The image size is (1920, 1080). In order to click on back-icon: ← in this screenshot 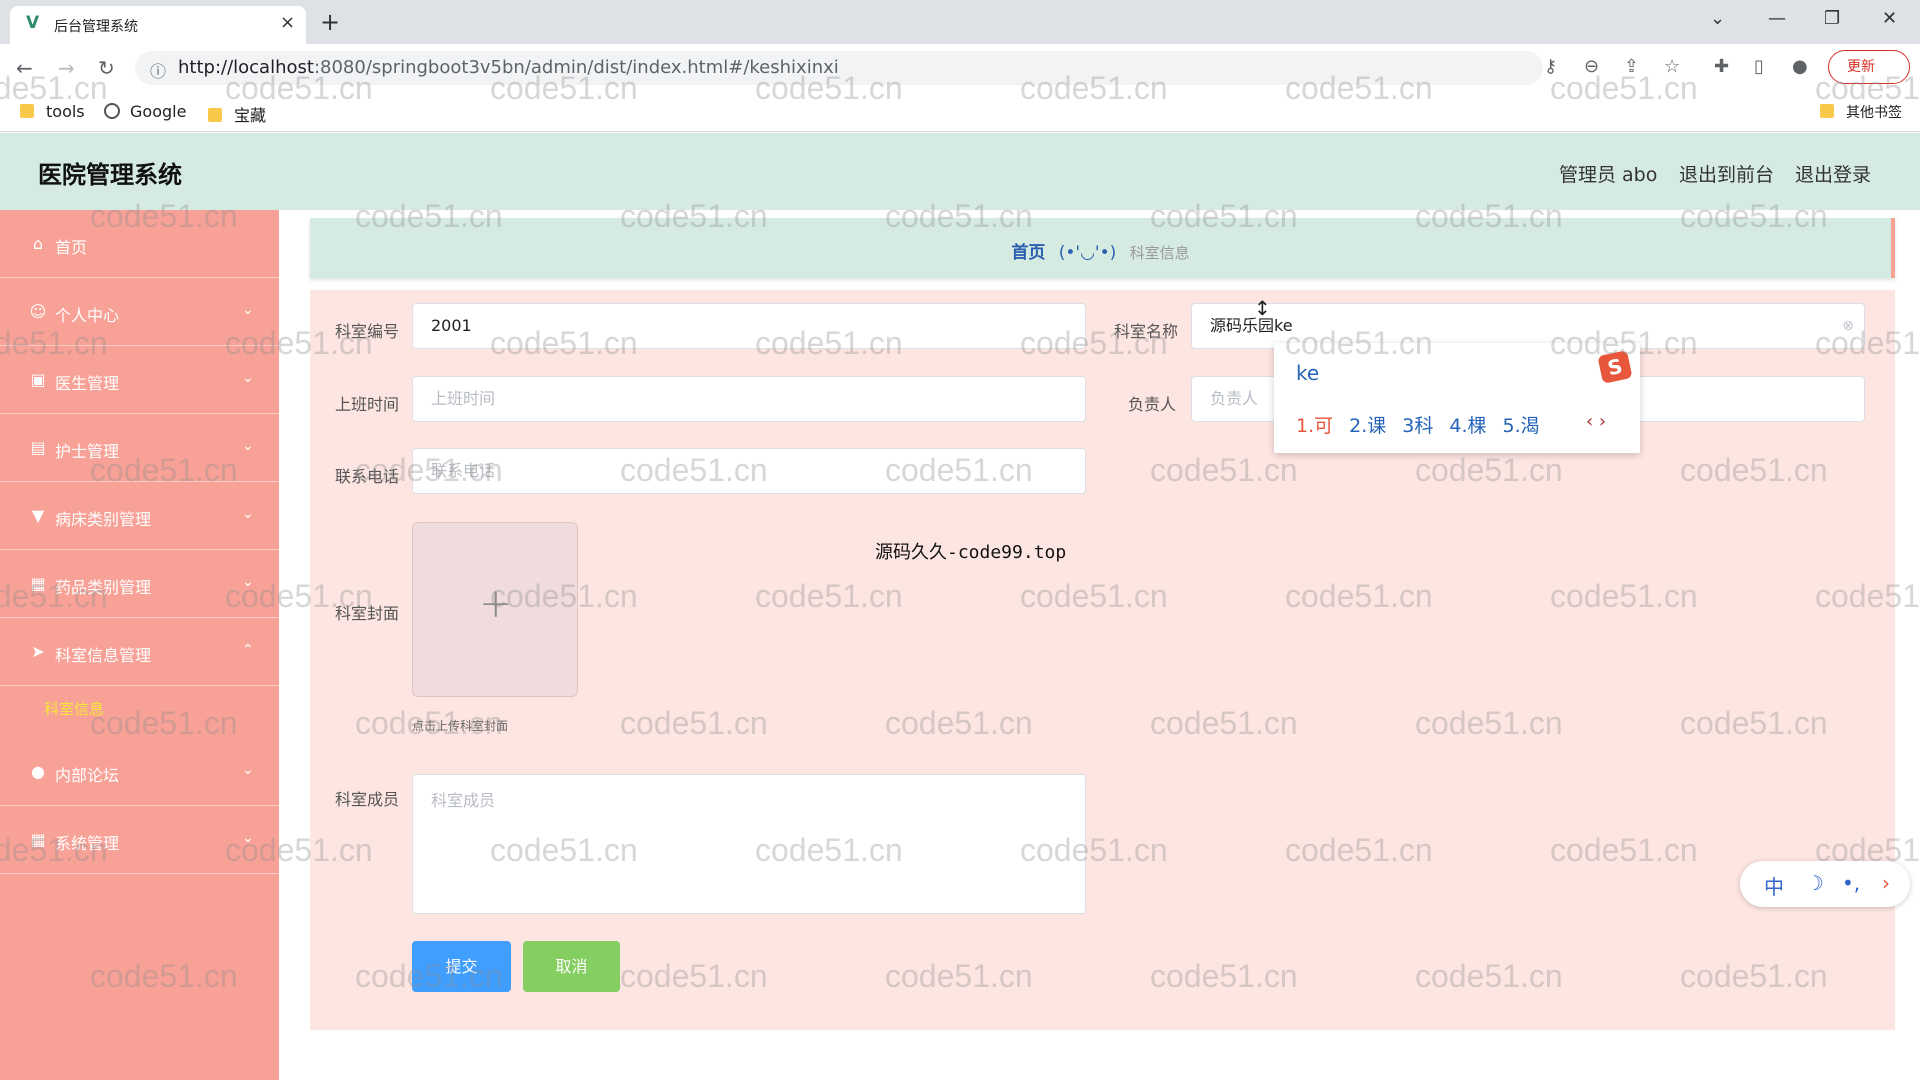, I will do `click(24, 68)`.